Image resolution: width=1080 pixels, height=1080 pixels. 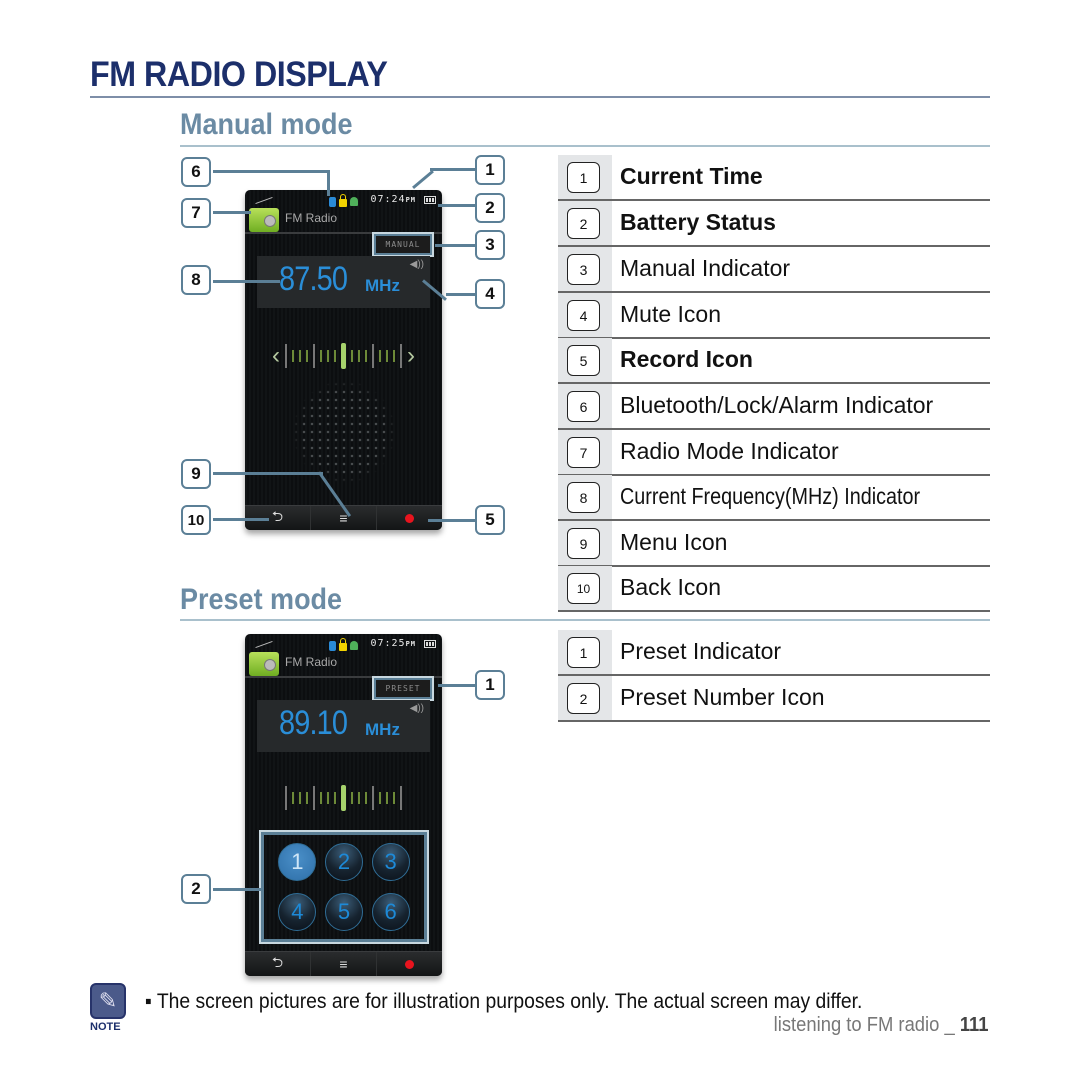 I want to click on frequency-tuner: ‹ ›, so click(x=343, y=356).